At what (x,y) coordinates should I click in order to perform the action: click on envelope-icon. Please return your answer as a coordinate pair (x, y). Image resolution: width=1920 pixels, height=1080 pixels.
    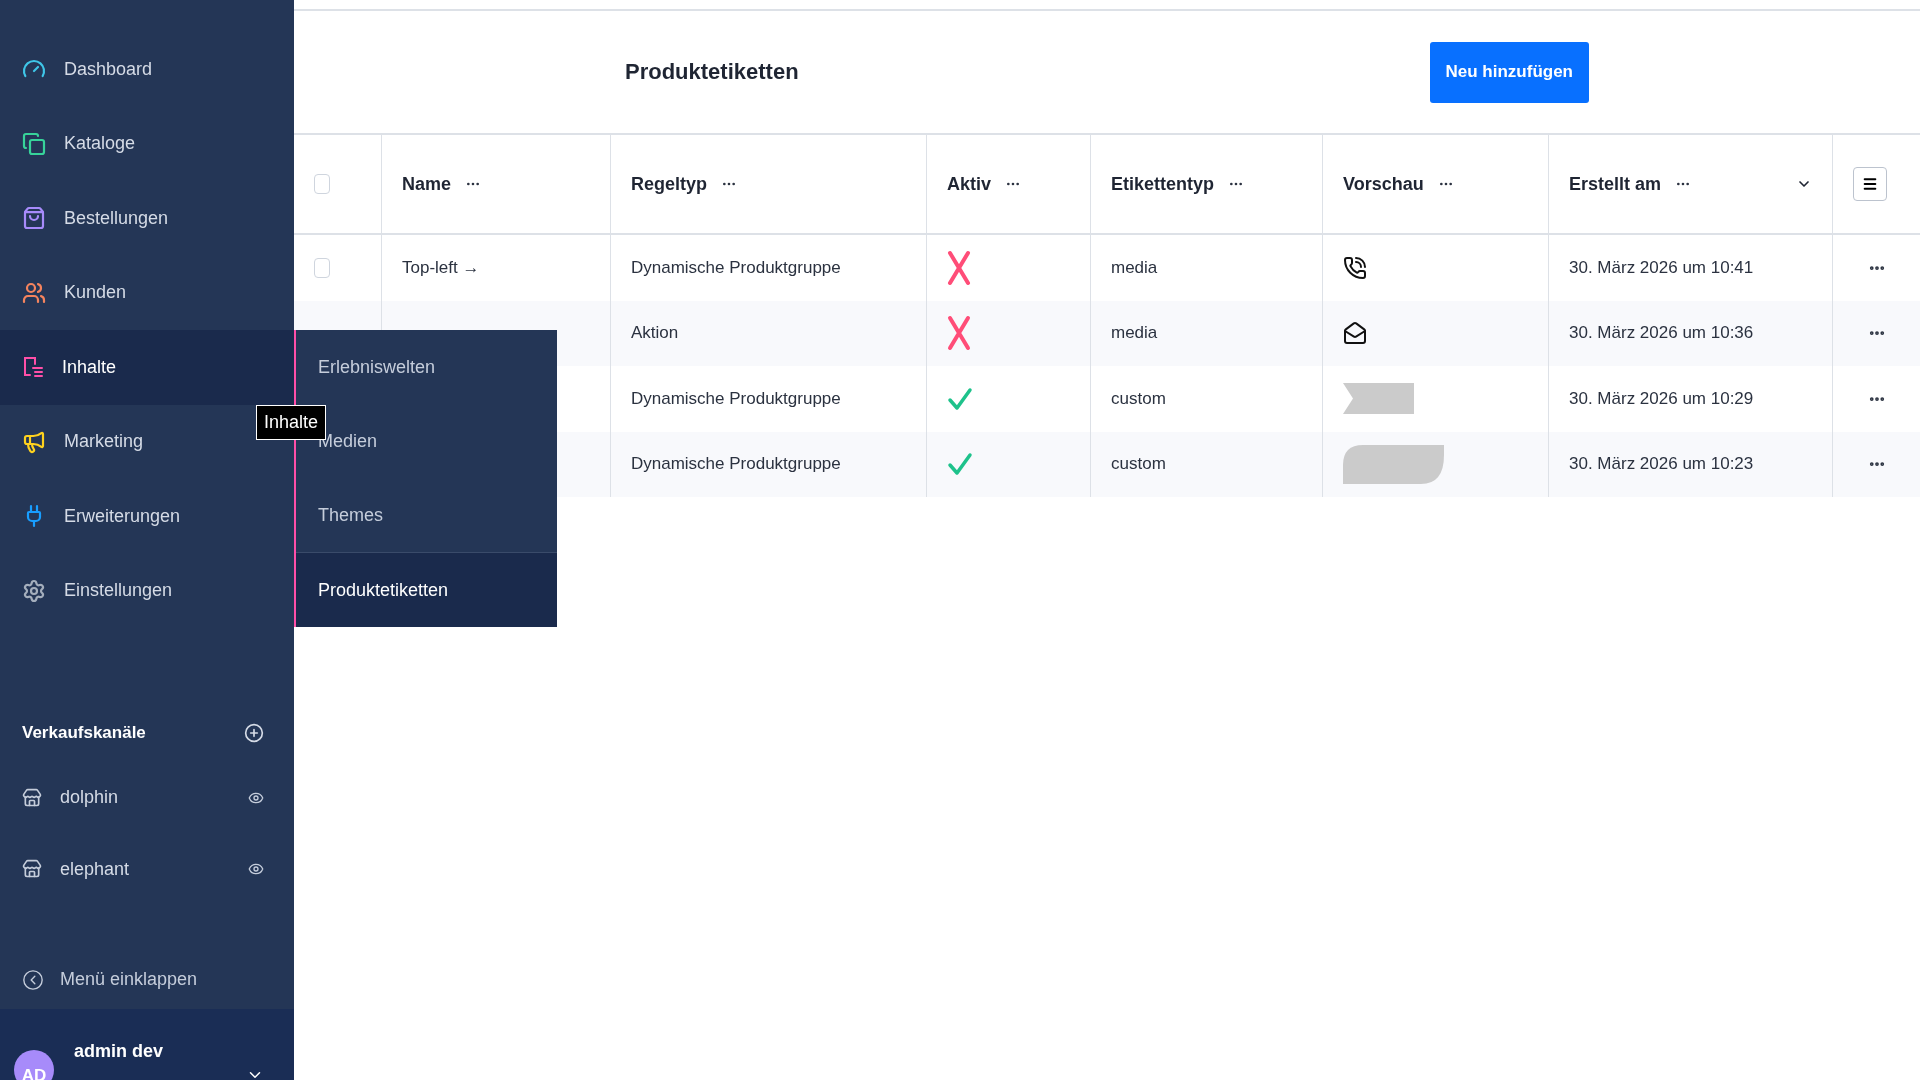
    Looking at the image, I should click on (1355, 333).